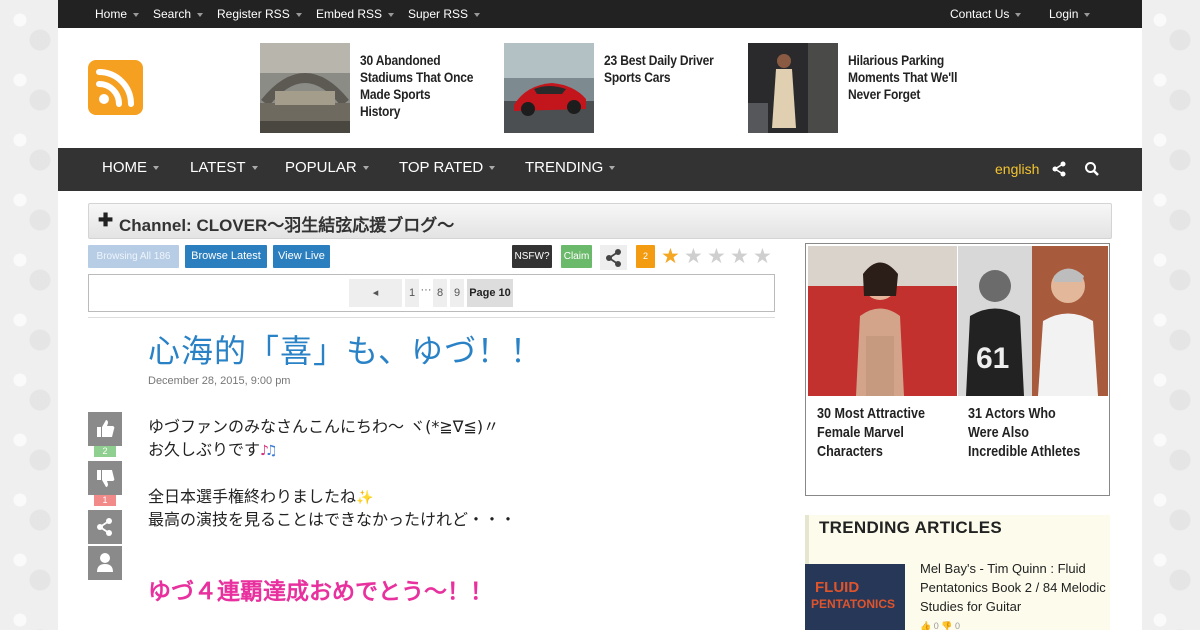 The height and width of the screenshot is (630, 1200). What do you see at coordinates (645, 256) in the screenshot?
I see `rating-count-badge: 2` at bounding box center [645, 256].